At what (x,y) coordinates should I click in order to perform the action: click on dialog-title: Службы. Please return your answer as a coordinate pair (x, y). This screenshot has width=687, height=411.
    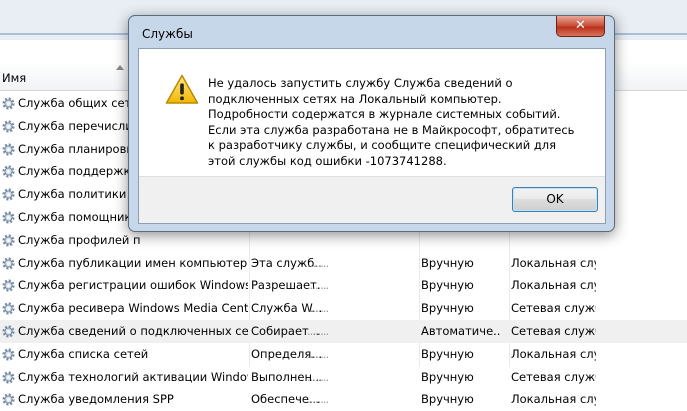
    Looking at the image, I should click on (167, 34).